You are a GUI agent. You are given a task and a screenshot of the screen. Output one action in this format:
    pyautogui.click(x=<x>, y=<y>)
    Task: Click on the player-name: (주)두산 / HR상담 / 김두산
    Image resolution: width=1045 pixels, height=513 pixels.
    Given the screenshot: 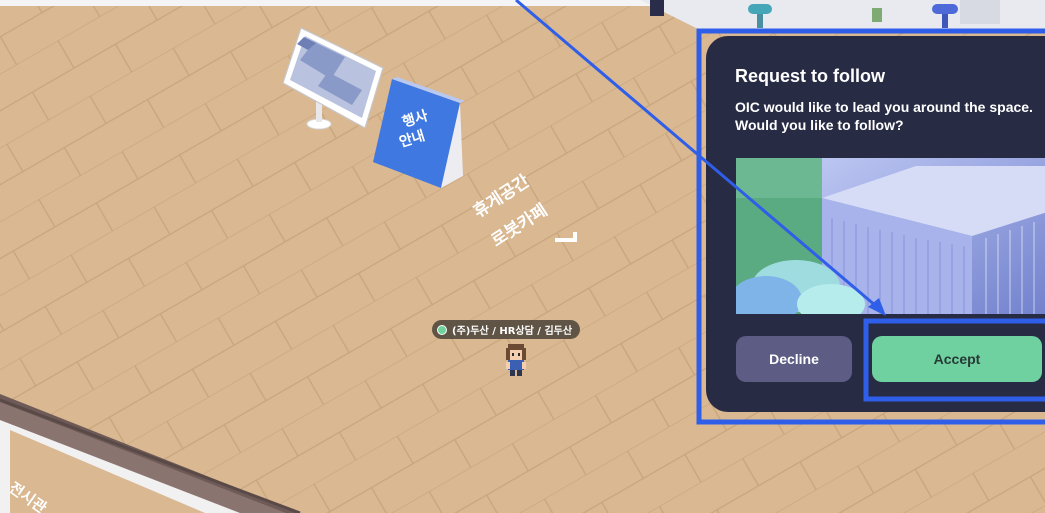 What is the action you would take?
    pyautogui.click(x=512, y=331)
    